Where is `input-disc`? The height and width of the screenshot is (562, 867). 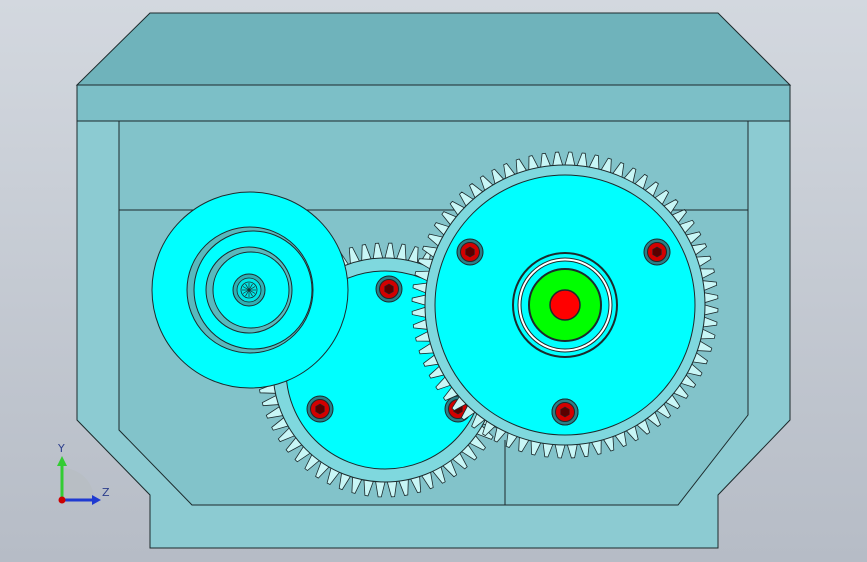 input-disc is located at coordinates (250, 290).